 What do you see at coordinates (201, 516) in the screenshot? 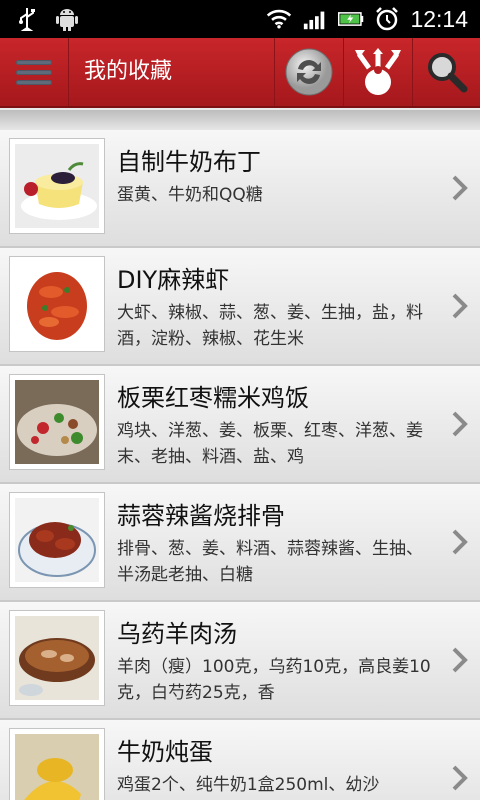
I see `recipe-title: 蒜蓉辣酱烧排骨` at bounding box center [201, 516].